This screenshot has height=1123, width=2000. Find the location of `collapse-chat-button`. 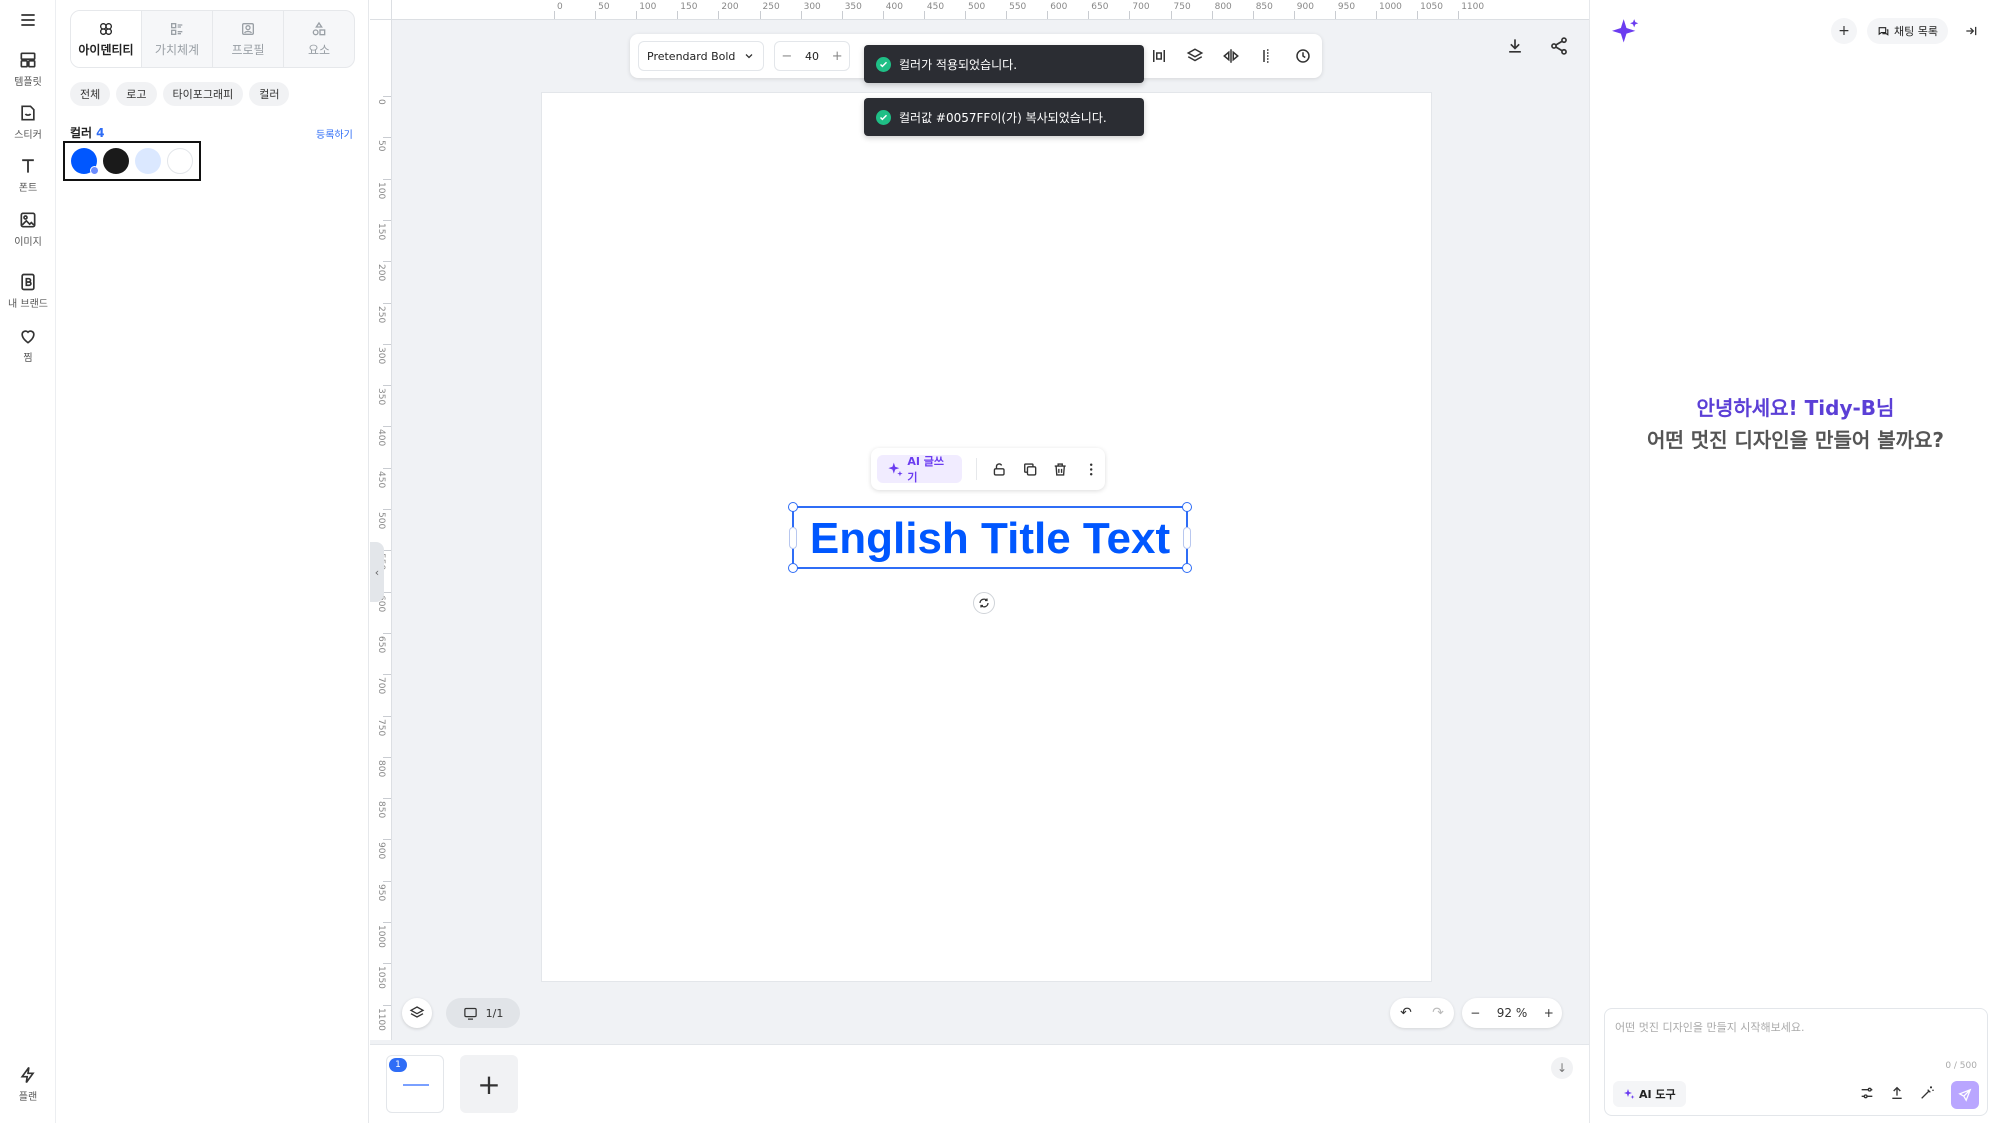

collapse-chat-button is located at coordinates (1971, 31).